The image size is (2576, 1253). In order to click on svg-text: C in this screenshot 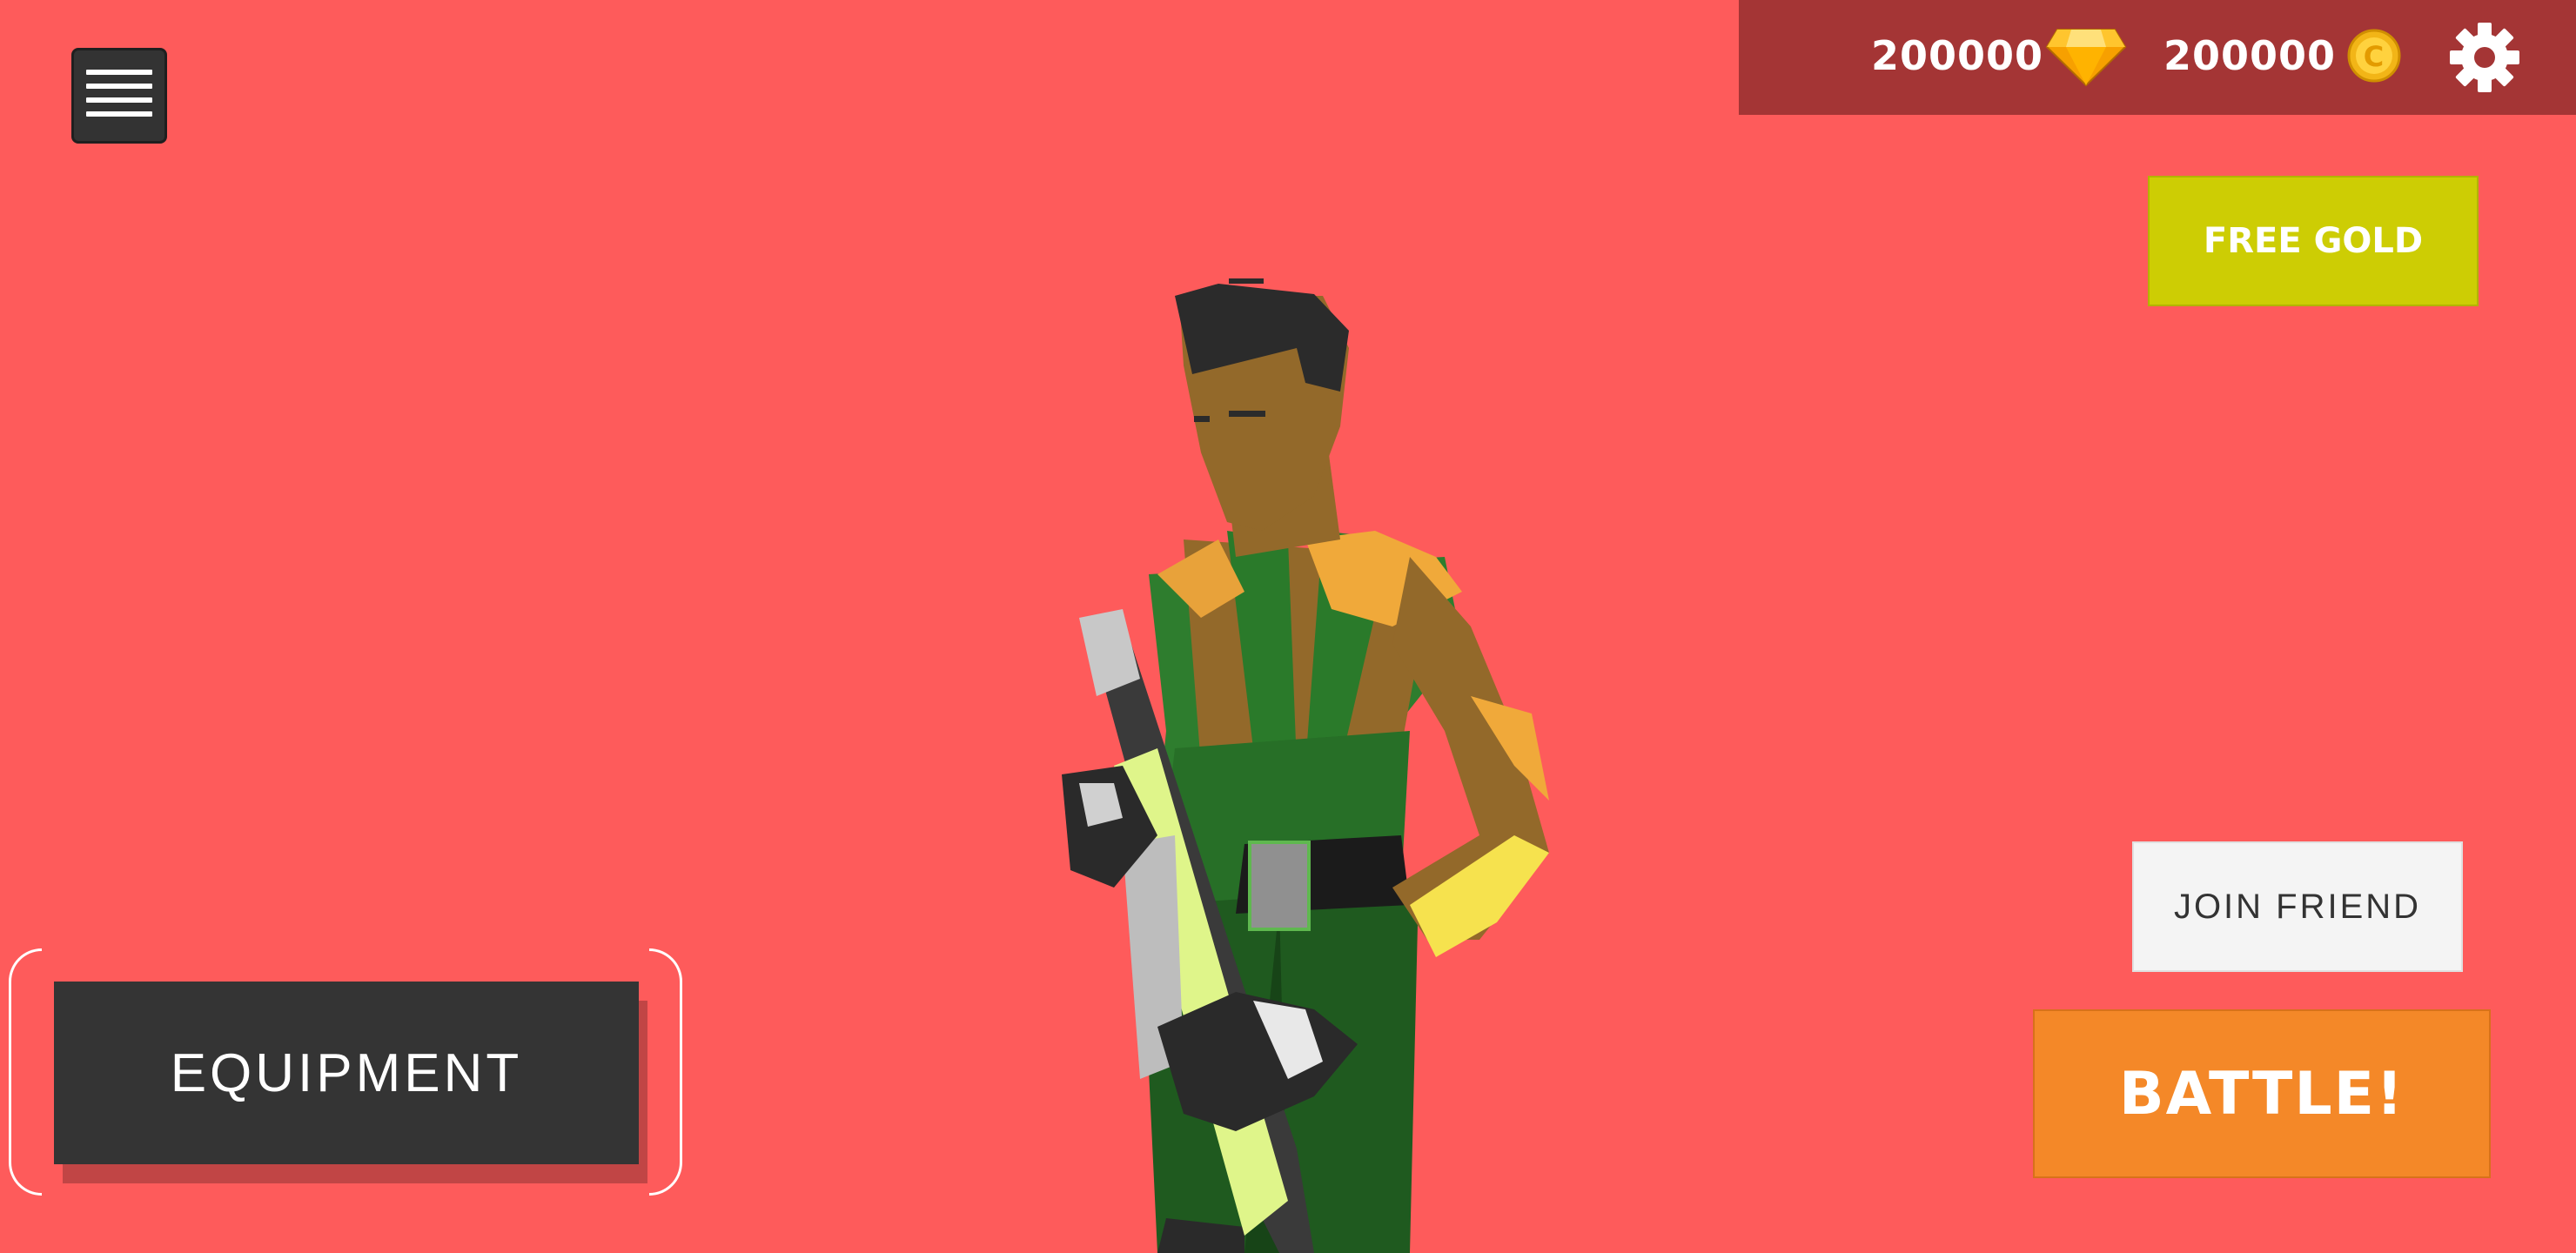, I will do `click(2374, 56)`.